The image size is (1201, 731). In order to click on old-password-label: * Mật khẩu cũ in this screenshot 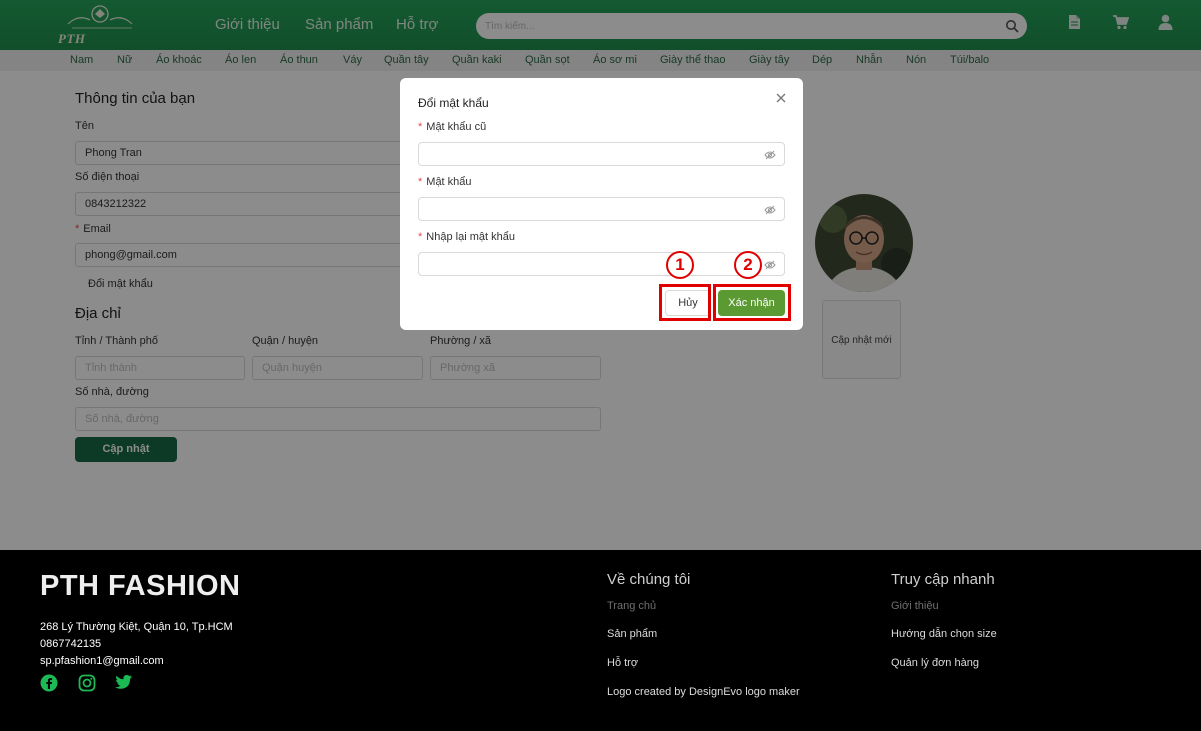, I will do `click(452, 127)`.